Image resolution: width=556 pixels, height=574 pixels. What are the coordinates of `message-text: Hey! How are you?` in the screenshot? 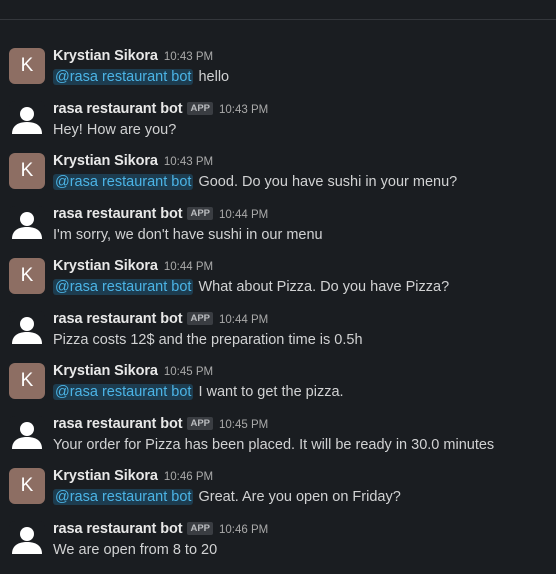 It's located at (114, 130).